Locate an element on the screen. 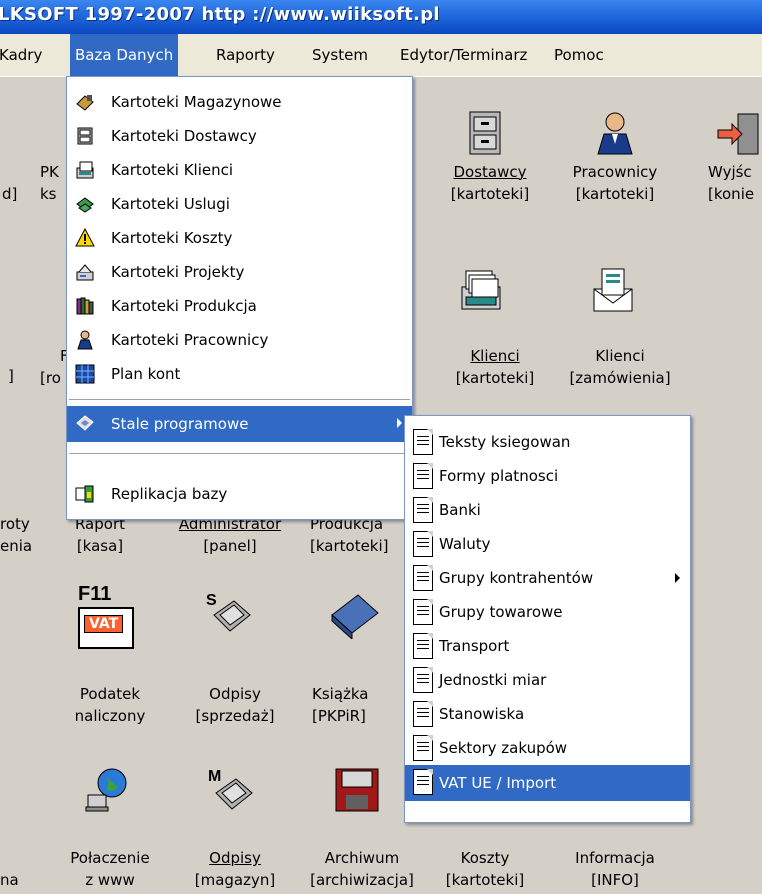 The image size is (762, 894). books-icon is located at coordinates (85, 306).